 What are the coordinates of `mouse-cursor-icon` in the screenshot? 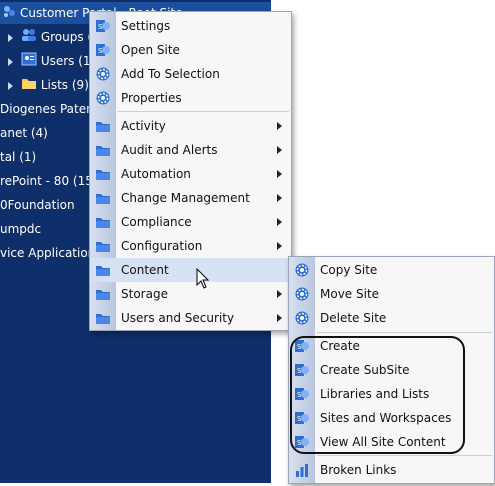 It's located at (203, 278).